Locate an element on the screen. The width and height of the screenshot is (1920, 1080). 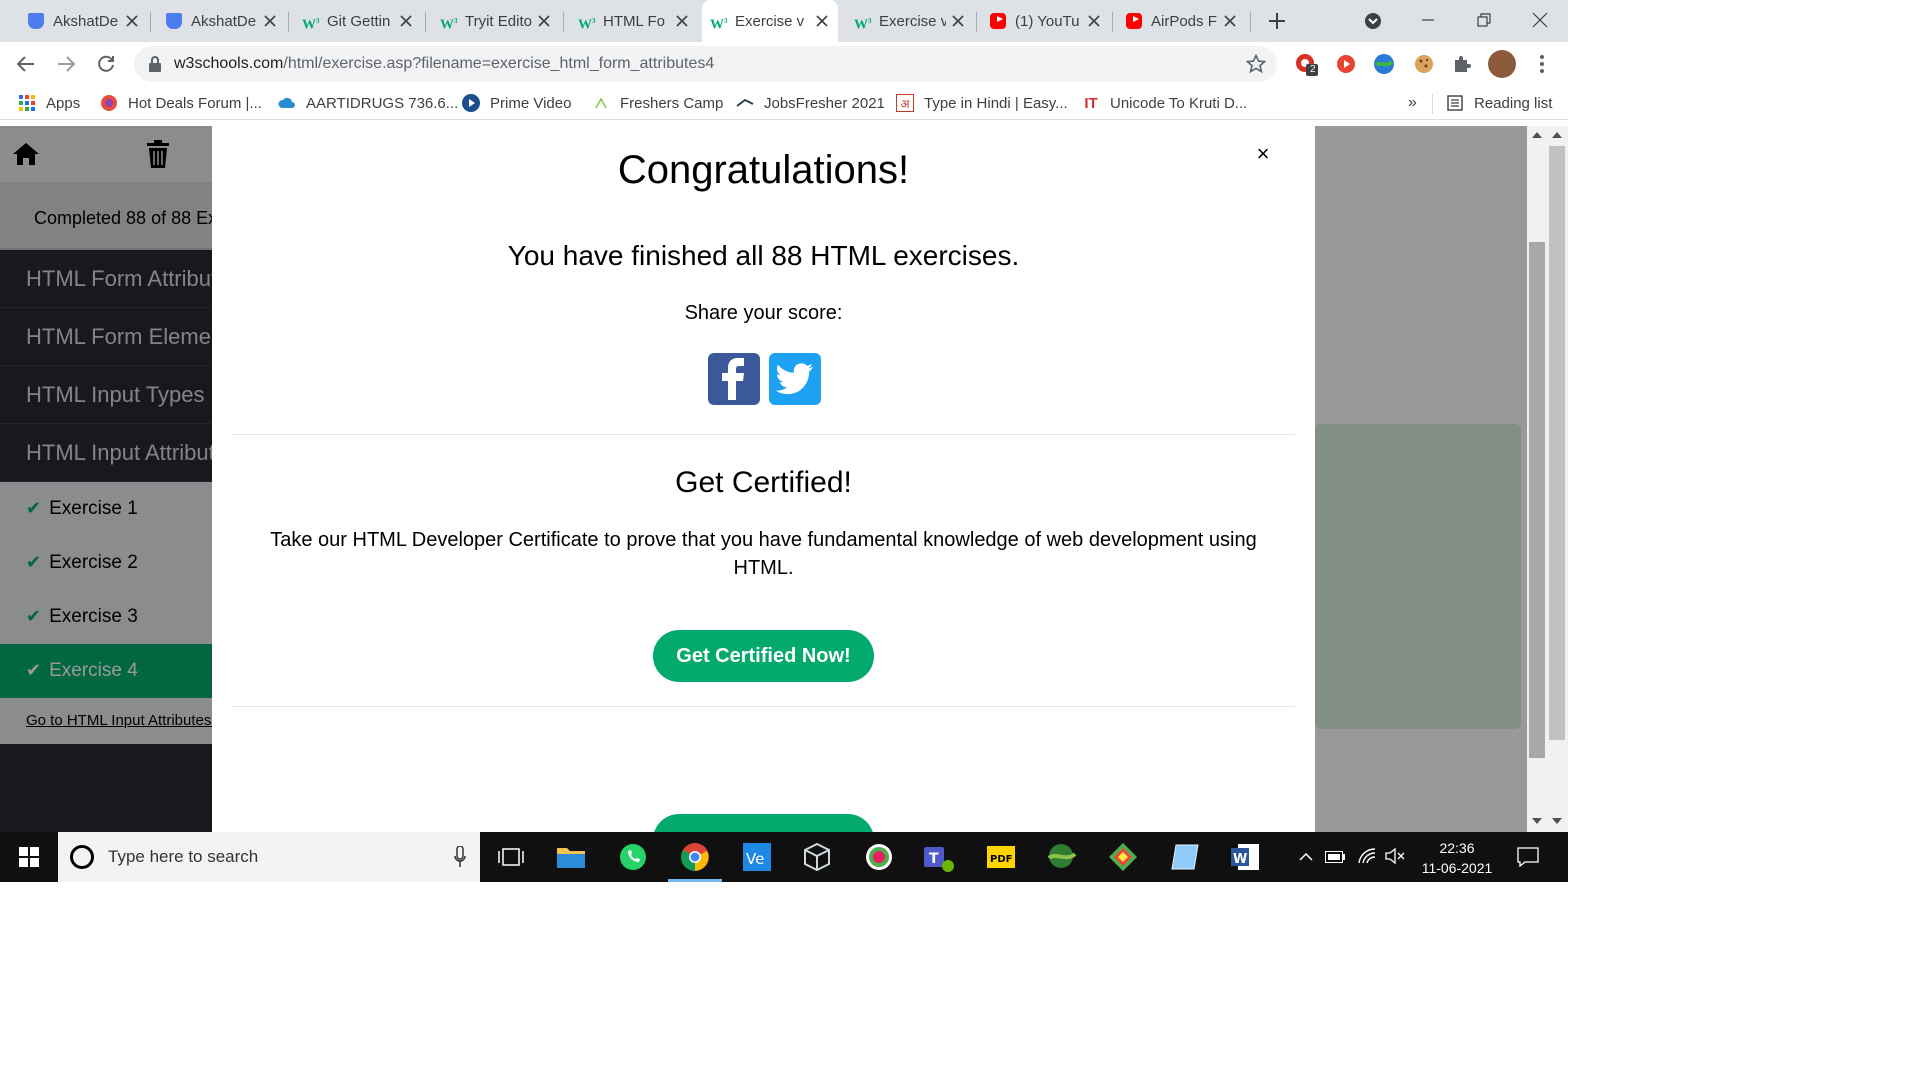
taskbar-search-box: Type here to search is located at coordinates (269, 857).